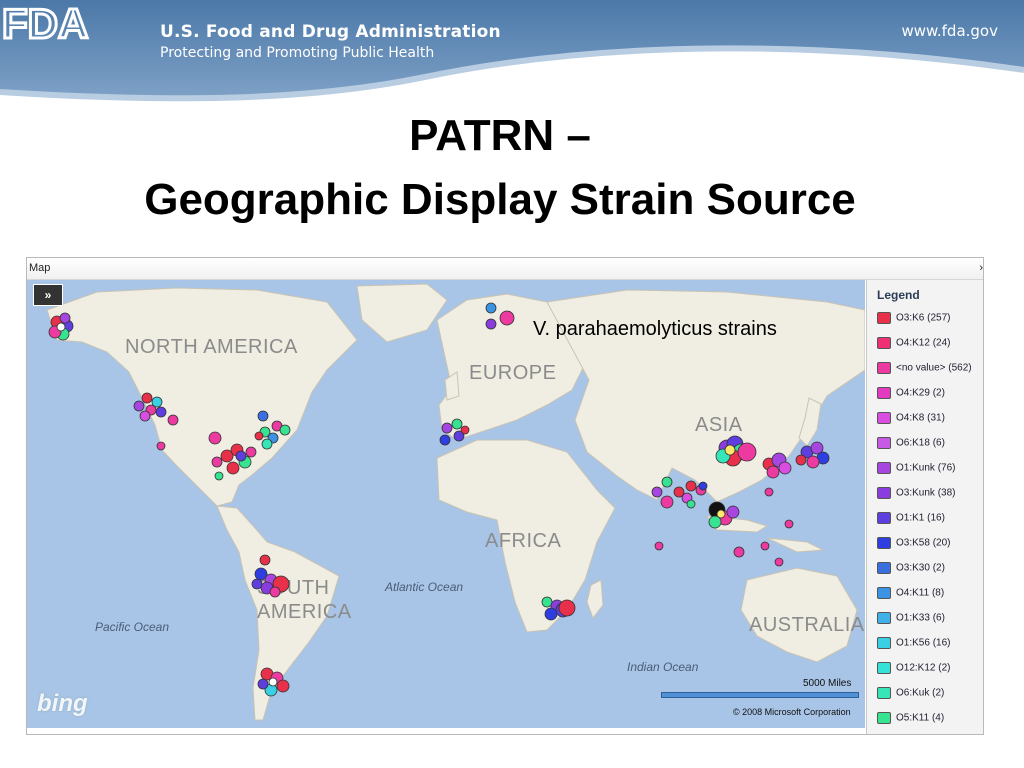 Image resolution: width=1024 pixels, height=768 pixels. I want to click on legend-item-label: O4:K29 (2), so click(920, 393).